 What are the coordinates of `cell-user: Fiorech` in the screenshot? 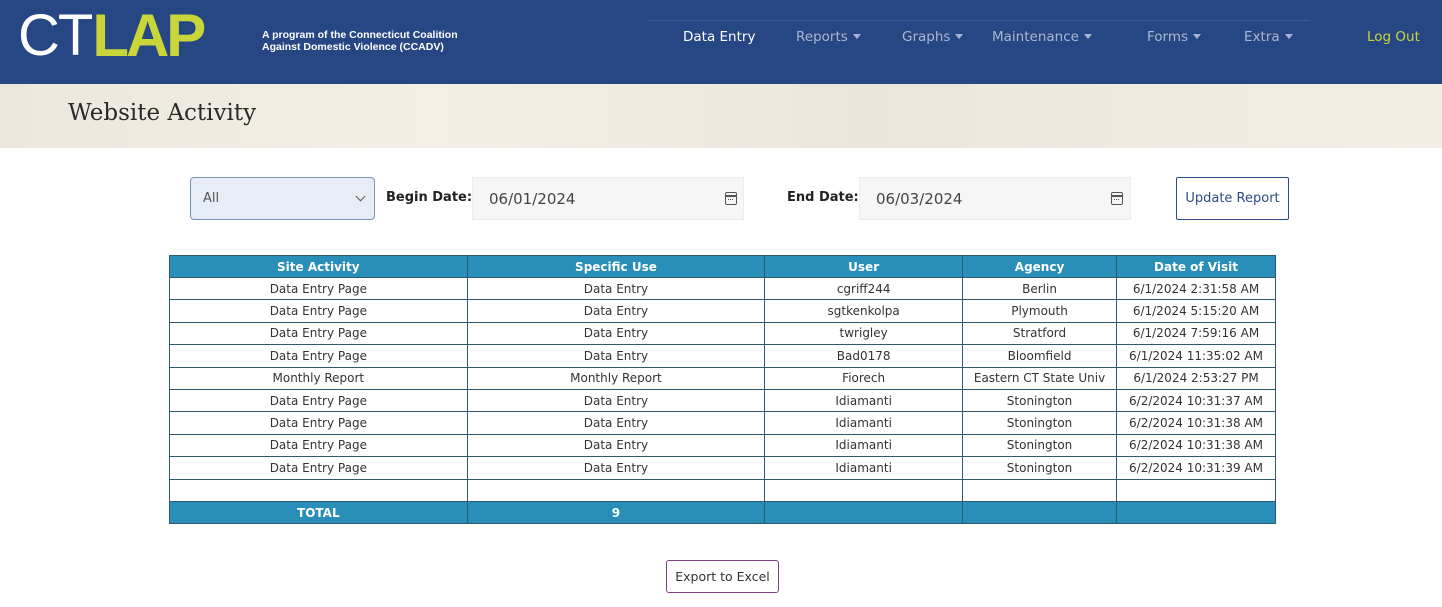 It's located at (864, 378).